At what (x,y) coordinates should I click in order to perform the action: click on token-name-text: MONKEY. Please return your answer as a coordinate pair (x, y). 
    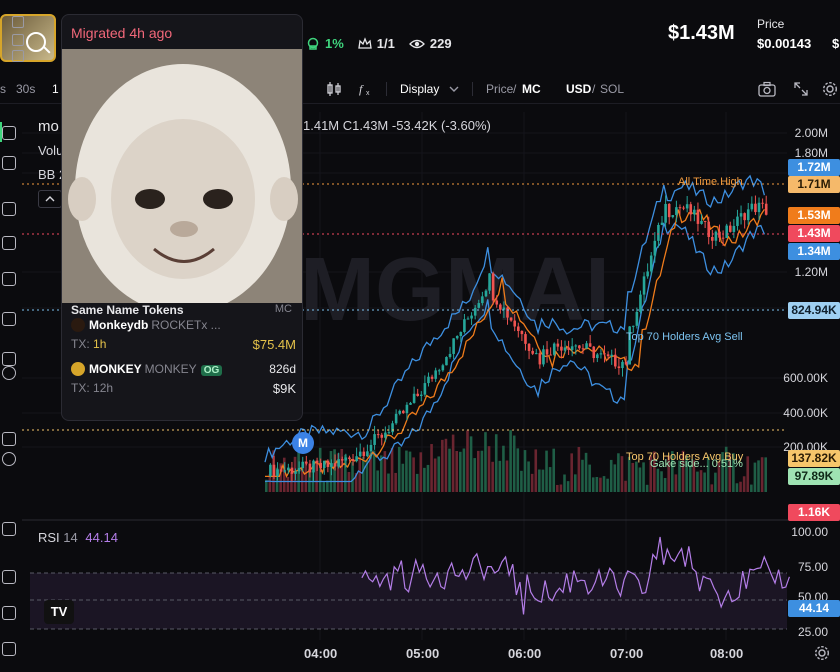
    Looking at the image, I should click on (115, 369).